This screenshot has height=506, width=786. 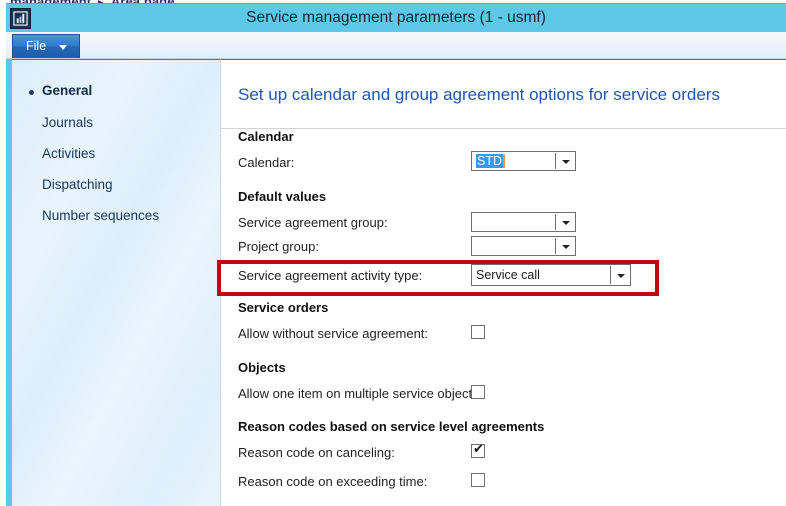 I want to click on window-titlebar: Service management parameters (1 - usmf), so click(x=396, y=17).